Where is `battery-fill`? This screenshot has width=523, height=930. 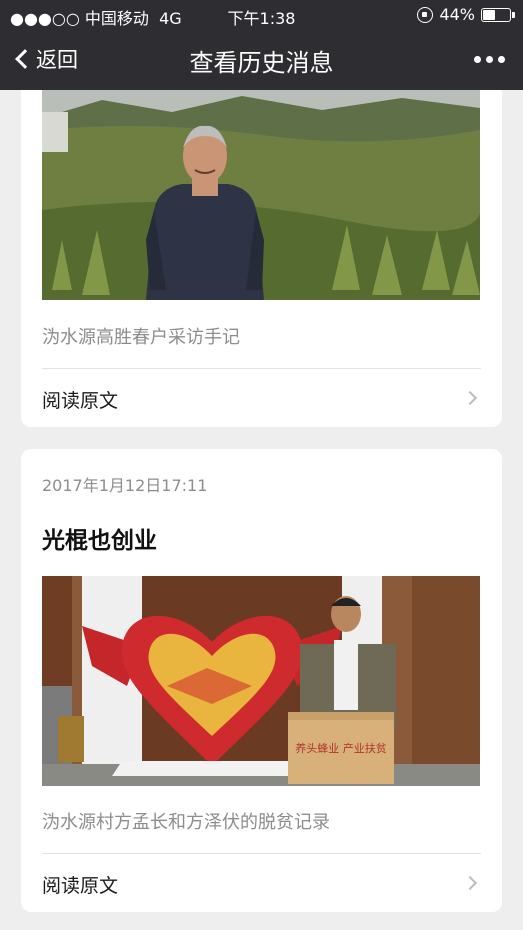 battery-fill is located at coordinates (489, 14).